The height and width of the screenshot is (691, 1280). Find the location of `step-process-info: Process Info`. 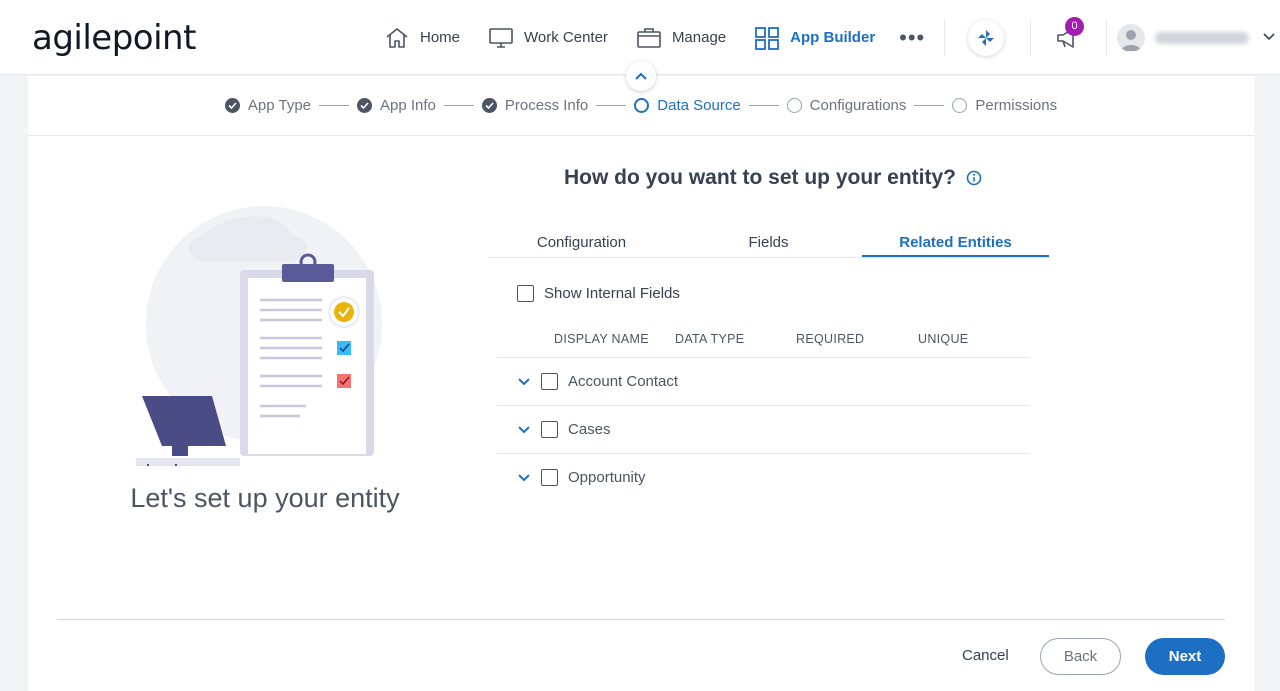

step-process-info: Process Info is located at coordinates (535, 105).